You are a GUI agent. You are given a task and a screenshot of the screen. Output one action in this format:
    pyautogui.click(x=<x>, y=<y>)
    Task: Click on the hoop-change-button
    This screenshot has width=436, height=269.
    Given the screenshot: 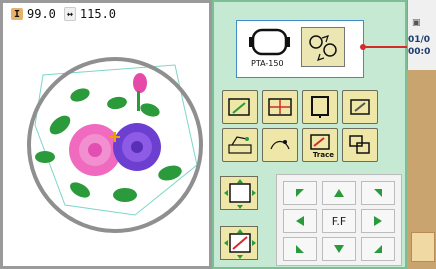 What is the action you would take?
    pyautogui.click(x=323, y=47)
    